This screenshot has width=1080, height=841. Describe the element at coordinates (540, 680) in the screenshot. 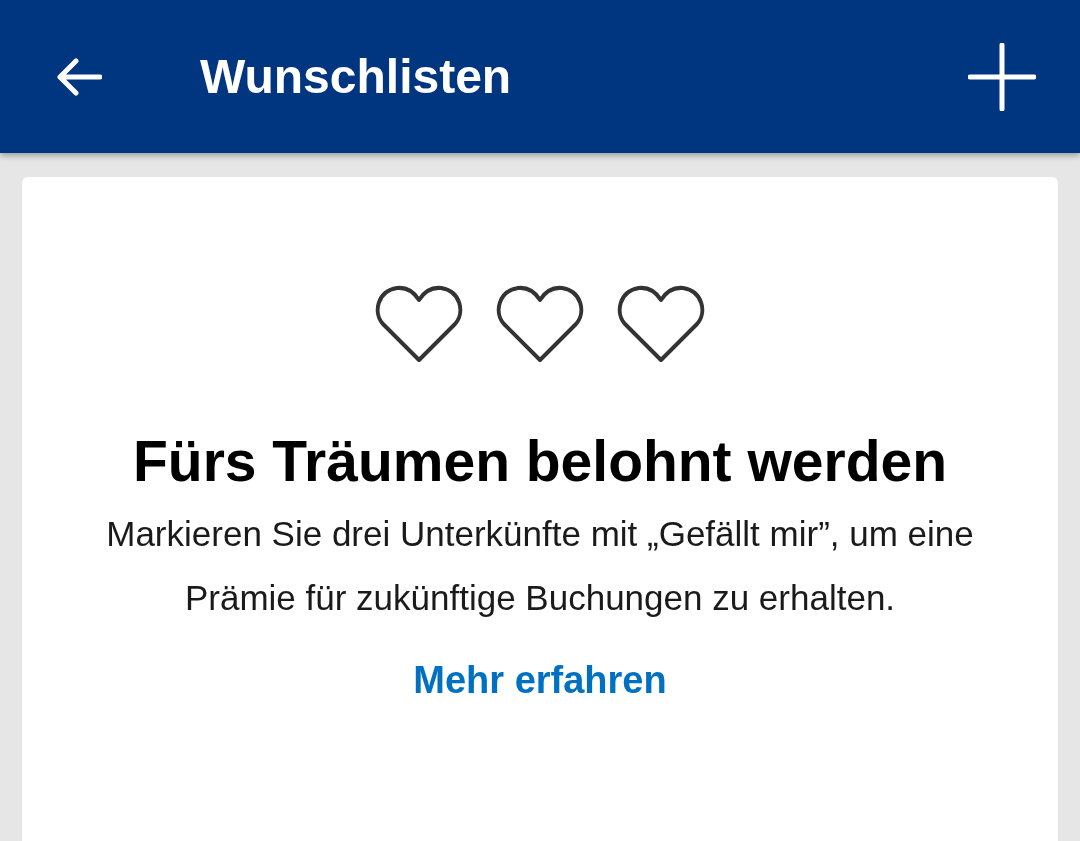

I see `learn-more-link: Mehr erfahren` at that location.